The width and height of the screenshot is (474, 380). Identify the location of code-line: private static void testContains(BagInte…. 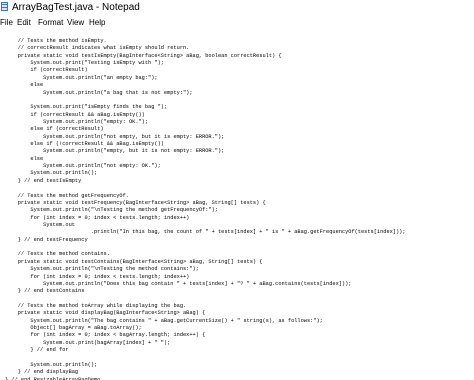
(134, 261).